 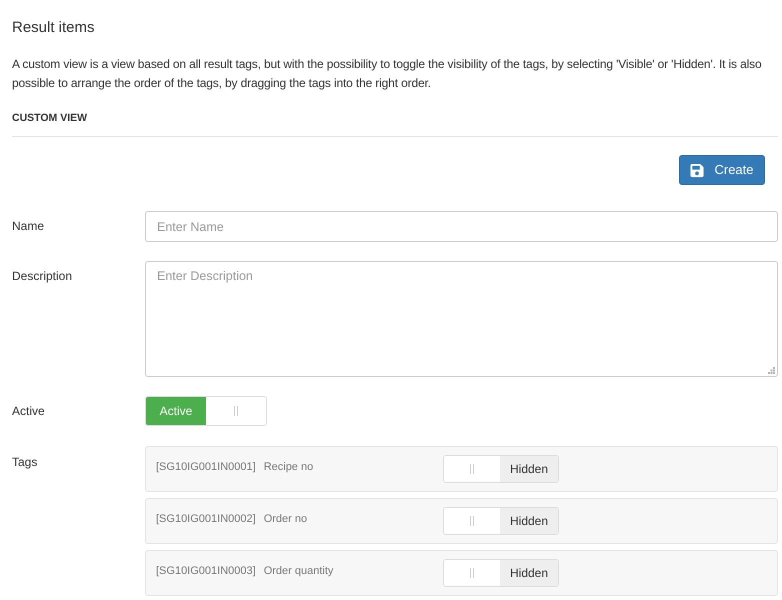 What do you see at coordinates (206, 468) in the screenshot?
I see `tag-code: [SG10IG001IN0001]` at bounding box center [206, 468].